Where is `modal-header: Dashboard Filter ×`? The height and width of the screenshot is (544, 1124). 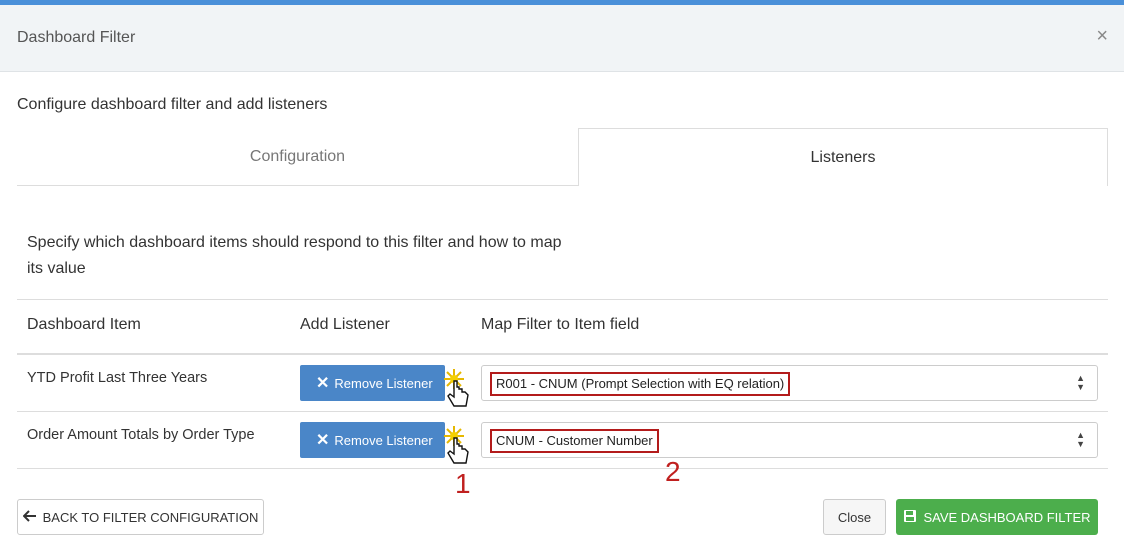
modal-header: Dashboard Filter × is located at coordinates (562, 38).